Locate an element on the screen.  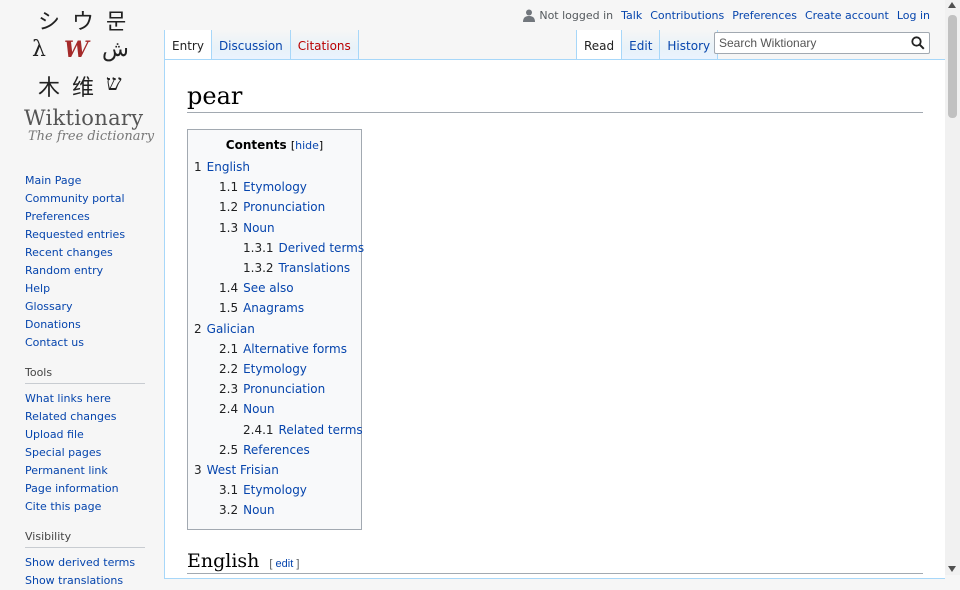
tab-discussion: Discussion is located at coordinates (250, 45).